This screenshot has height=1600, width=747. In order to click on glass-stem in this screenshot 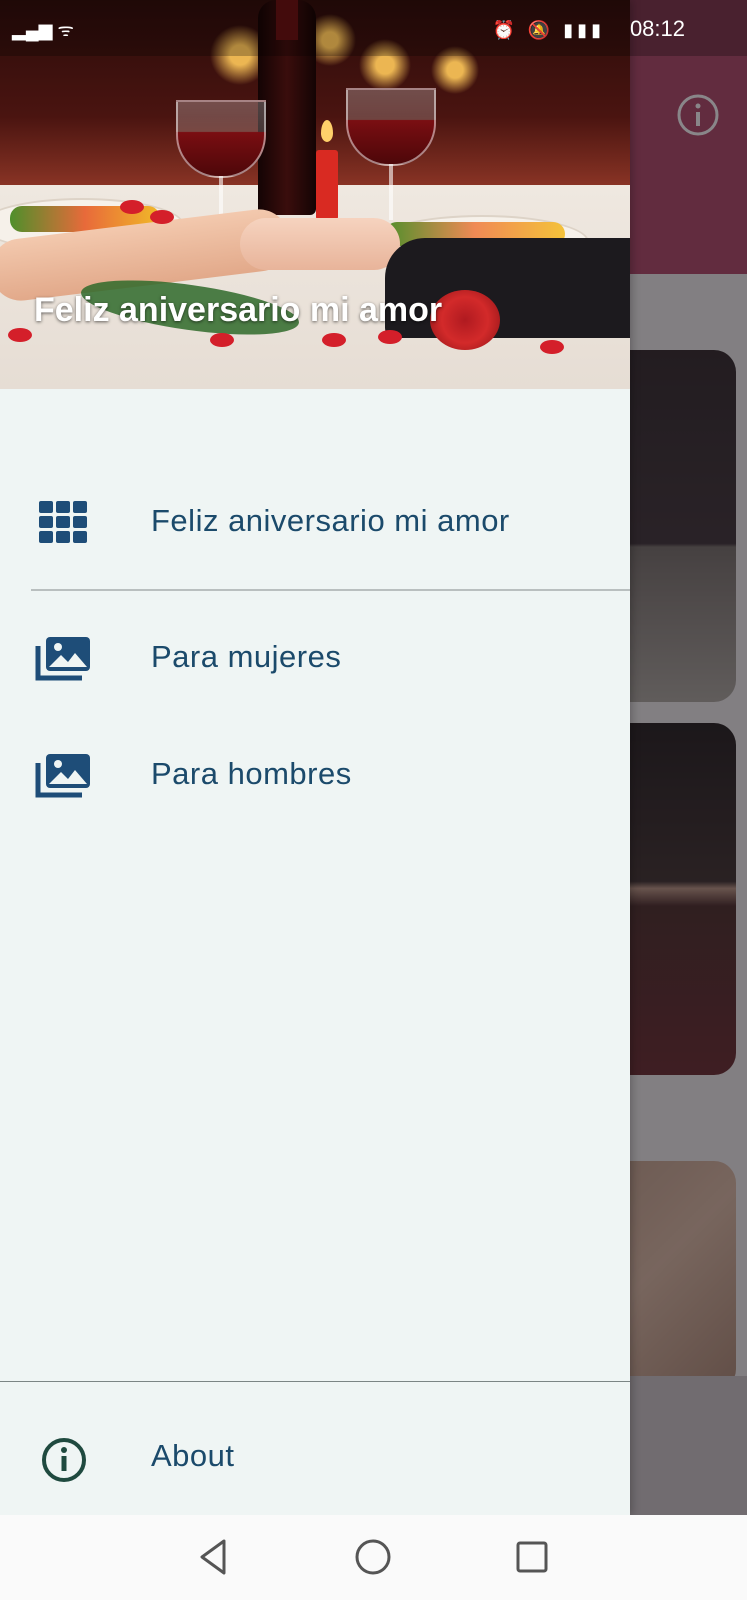, I will do `click(391, 191)`.